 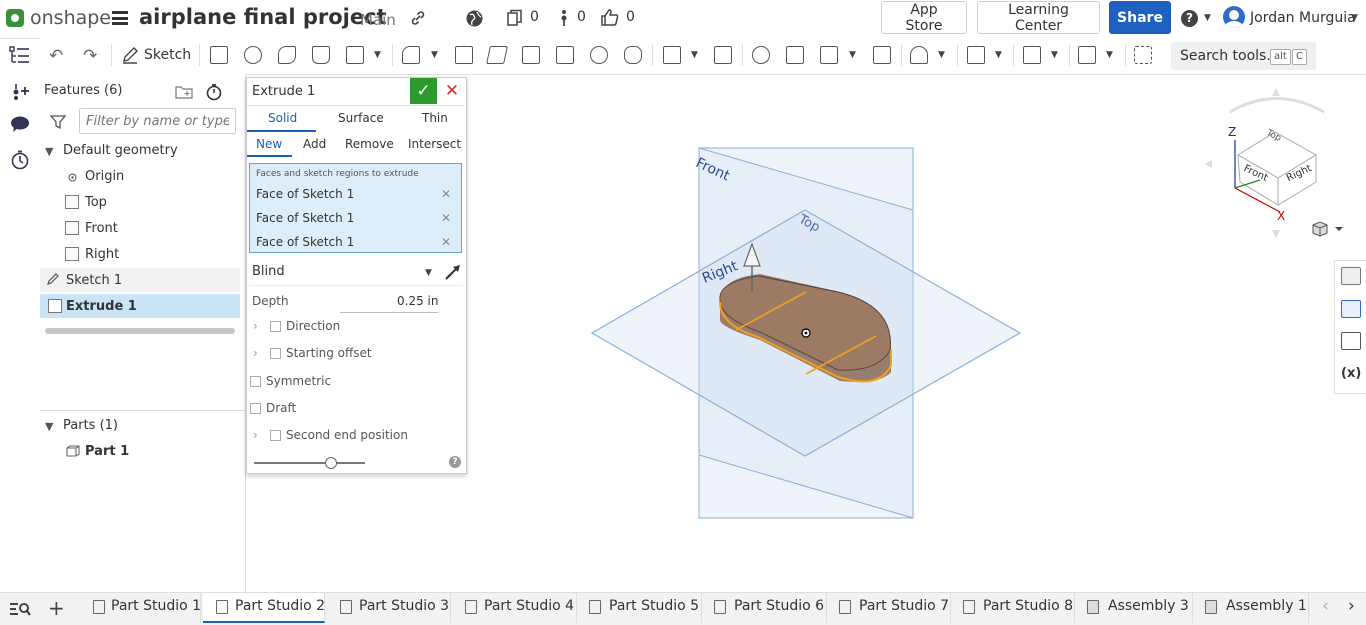 What do you see at coordinates (1351, 276) in the screenshot?
I see `appearance-panel-icon` at bounding box center [1351, 276].